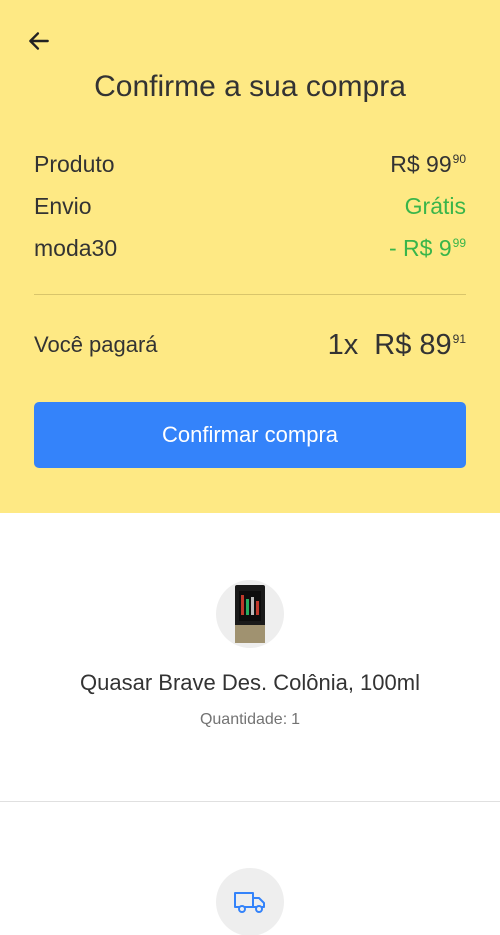  What do you see at coordinates (420, 247) in the screenshot?
I see `coupon-discount-main: - R$ 9` at bounding box center [420, 247].